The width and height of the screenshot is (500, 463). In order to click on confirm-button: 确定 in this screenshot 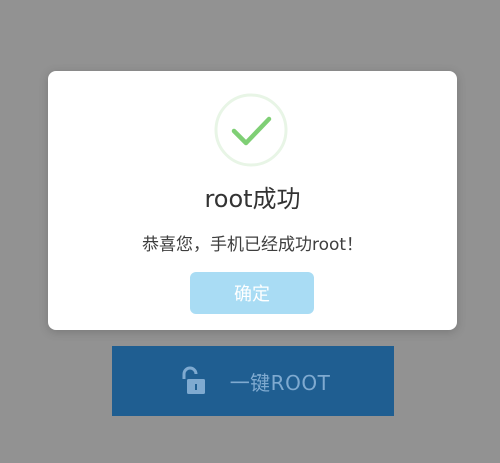, I will do `click(252, 293)`.